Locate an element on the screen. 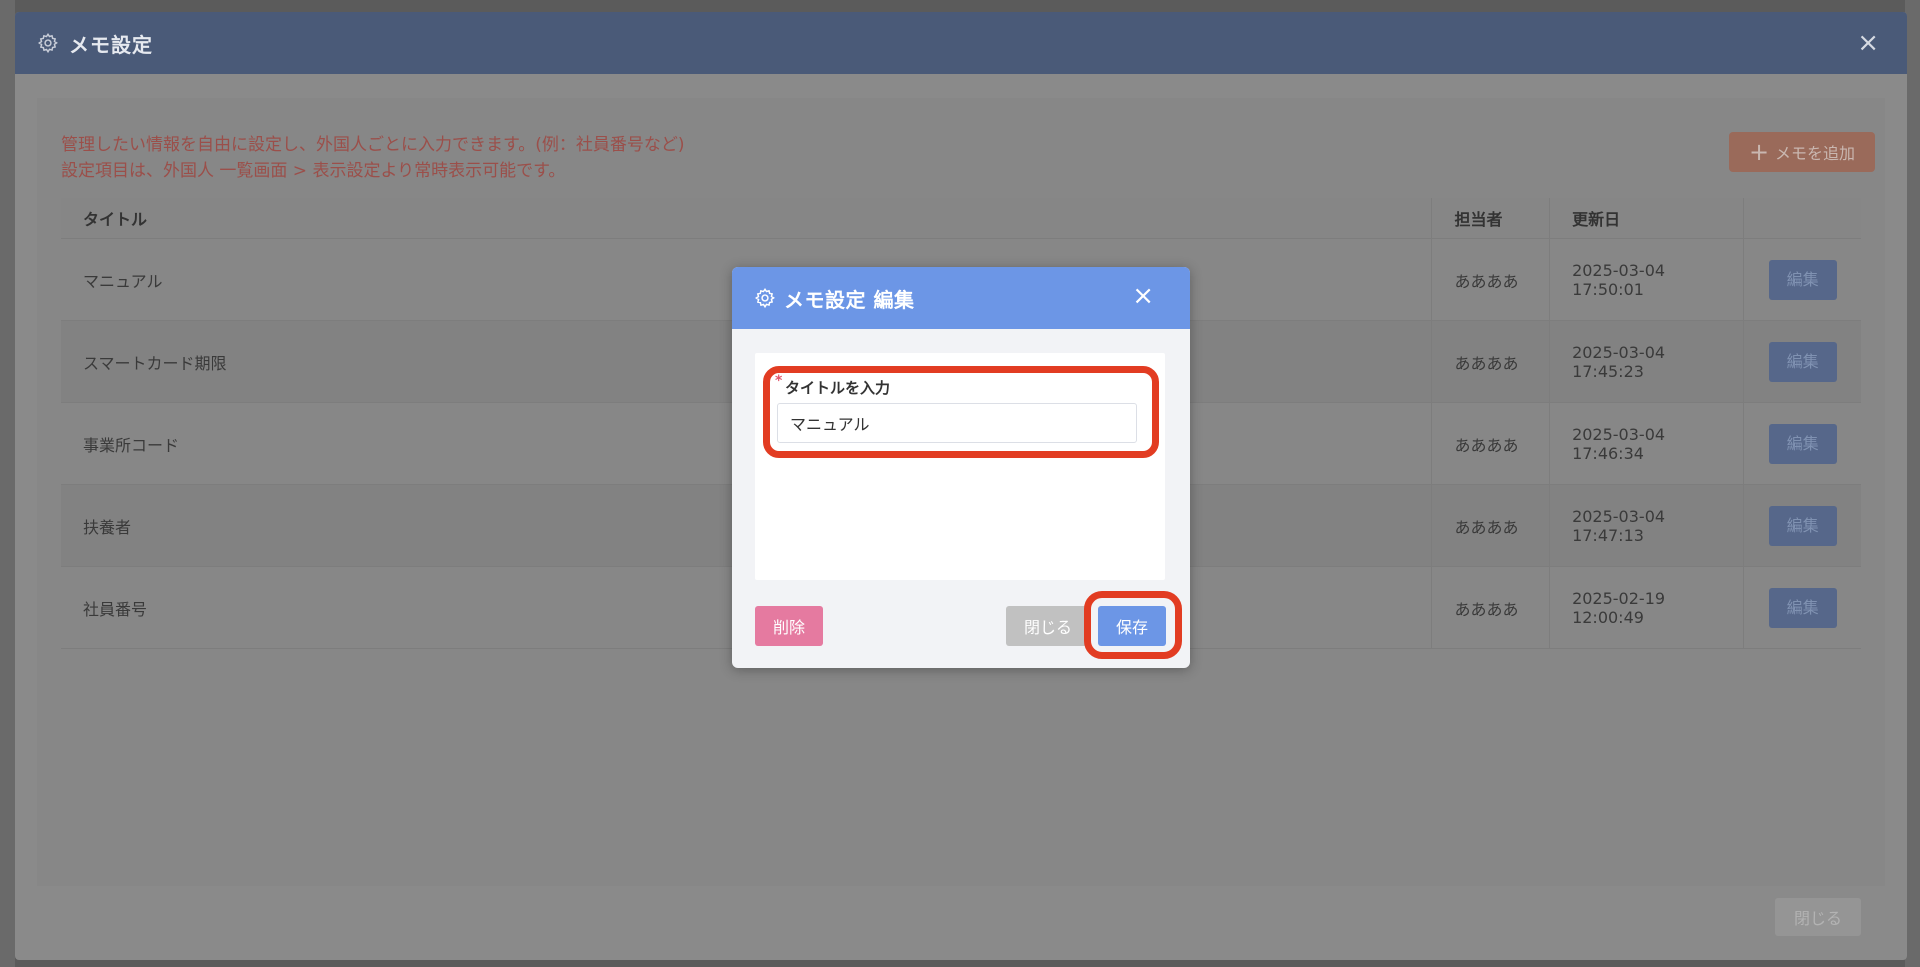 The width and height of the screenshot is (1920, 967). title-input is located at coordinates (957, 423).